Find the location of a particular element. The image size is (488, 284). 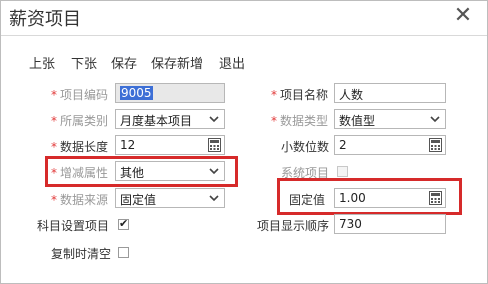

fixed-value-label: 固定值 is located at coordinates (307, 200).